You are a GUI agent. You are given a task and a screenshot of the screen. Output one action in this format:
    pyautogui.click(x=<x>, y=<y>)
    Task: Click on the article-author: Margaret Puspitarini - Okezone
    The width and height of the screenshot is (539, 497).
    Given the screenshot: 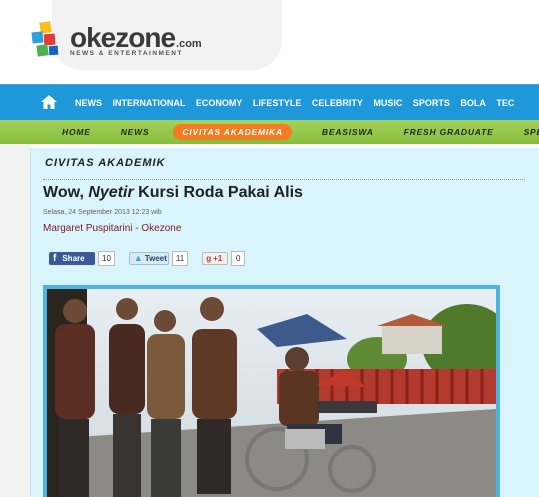 What is the action you would take?
    pyautogui.click(x=112, y=228)
    